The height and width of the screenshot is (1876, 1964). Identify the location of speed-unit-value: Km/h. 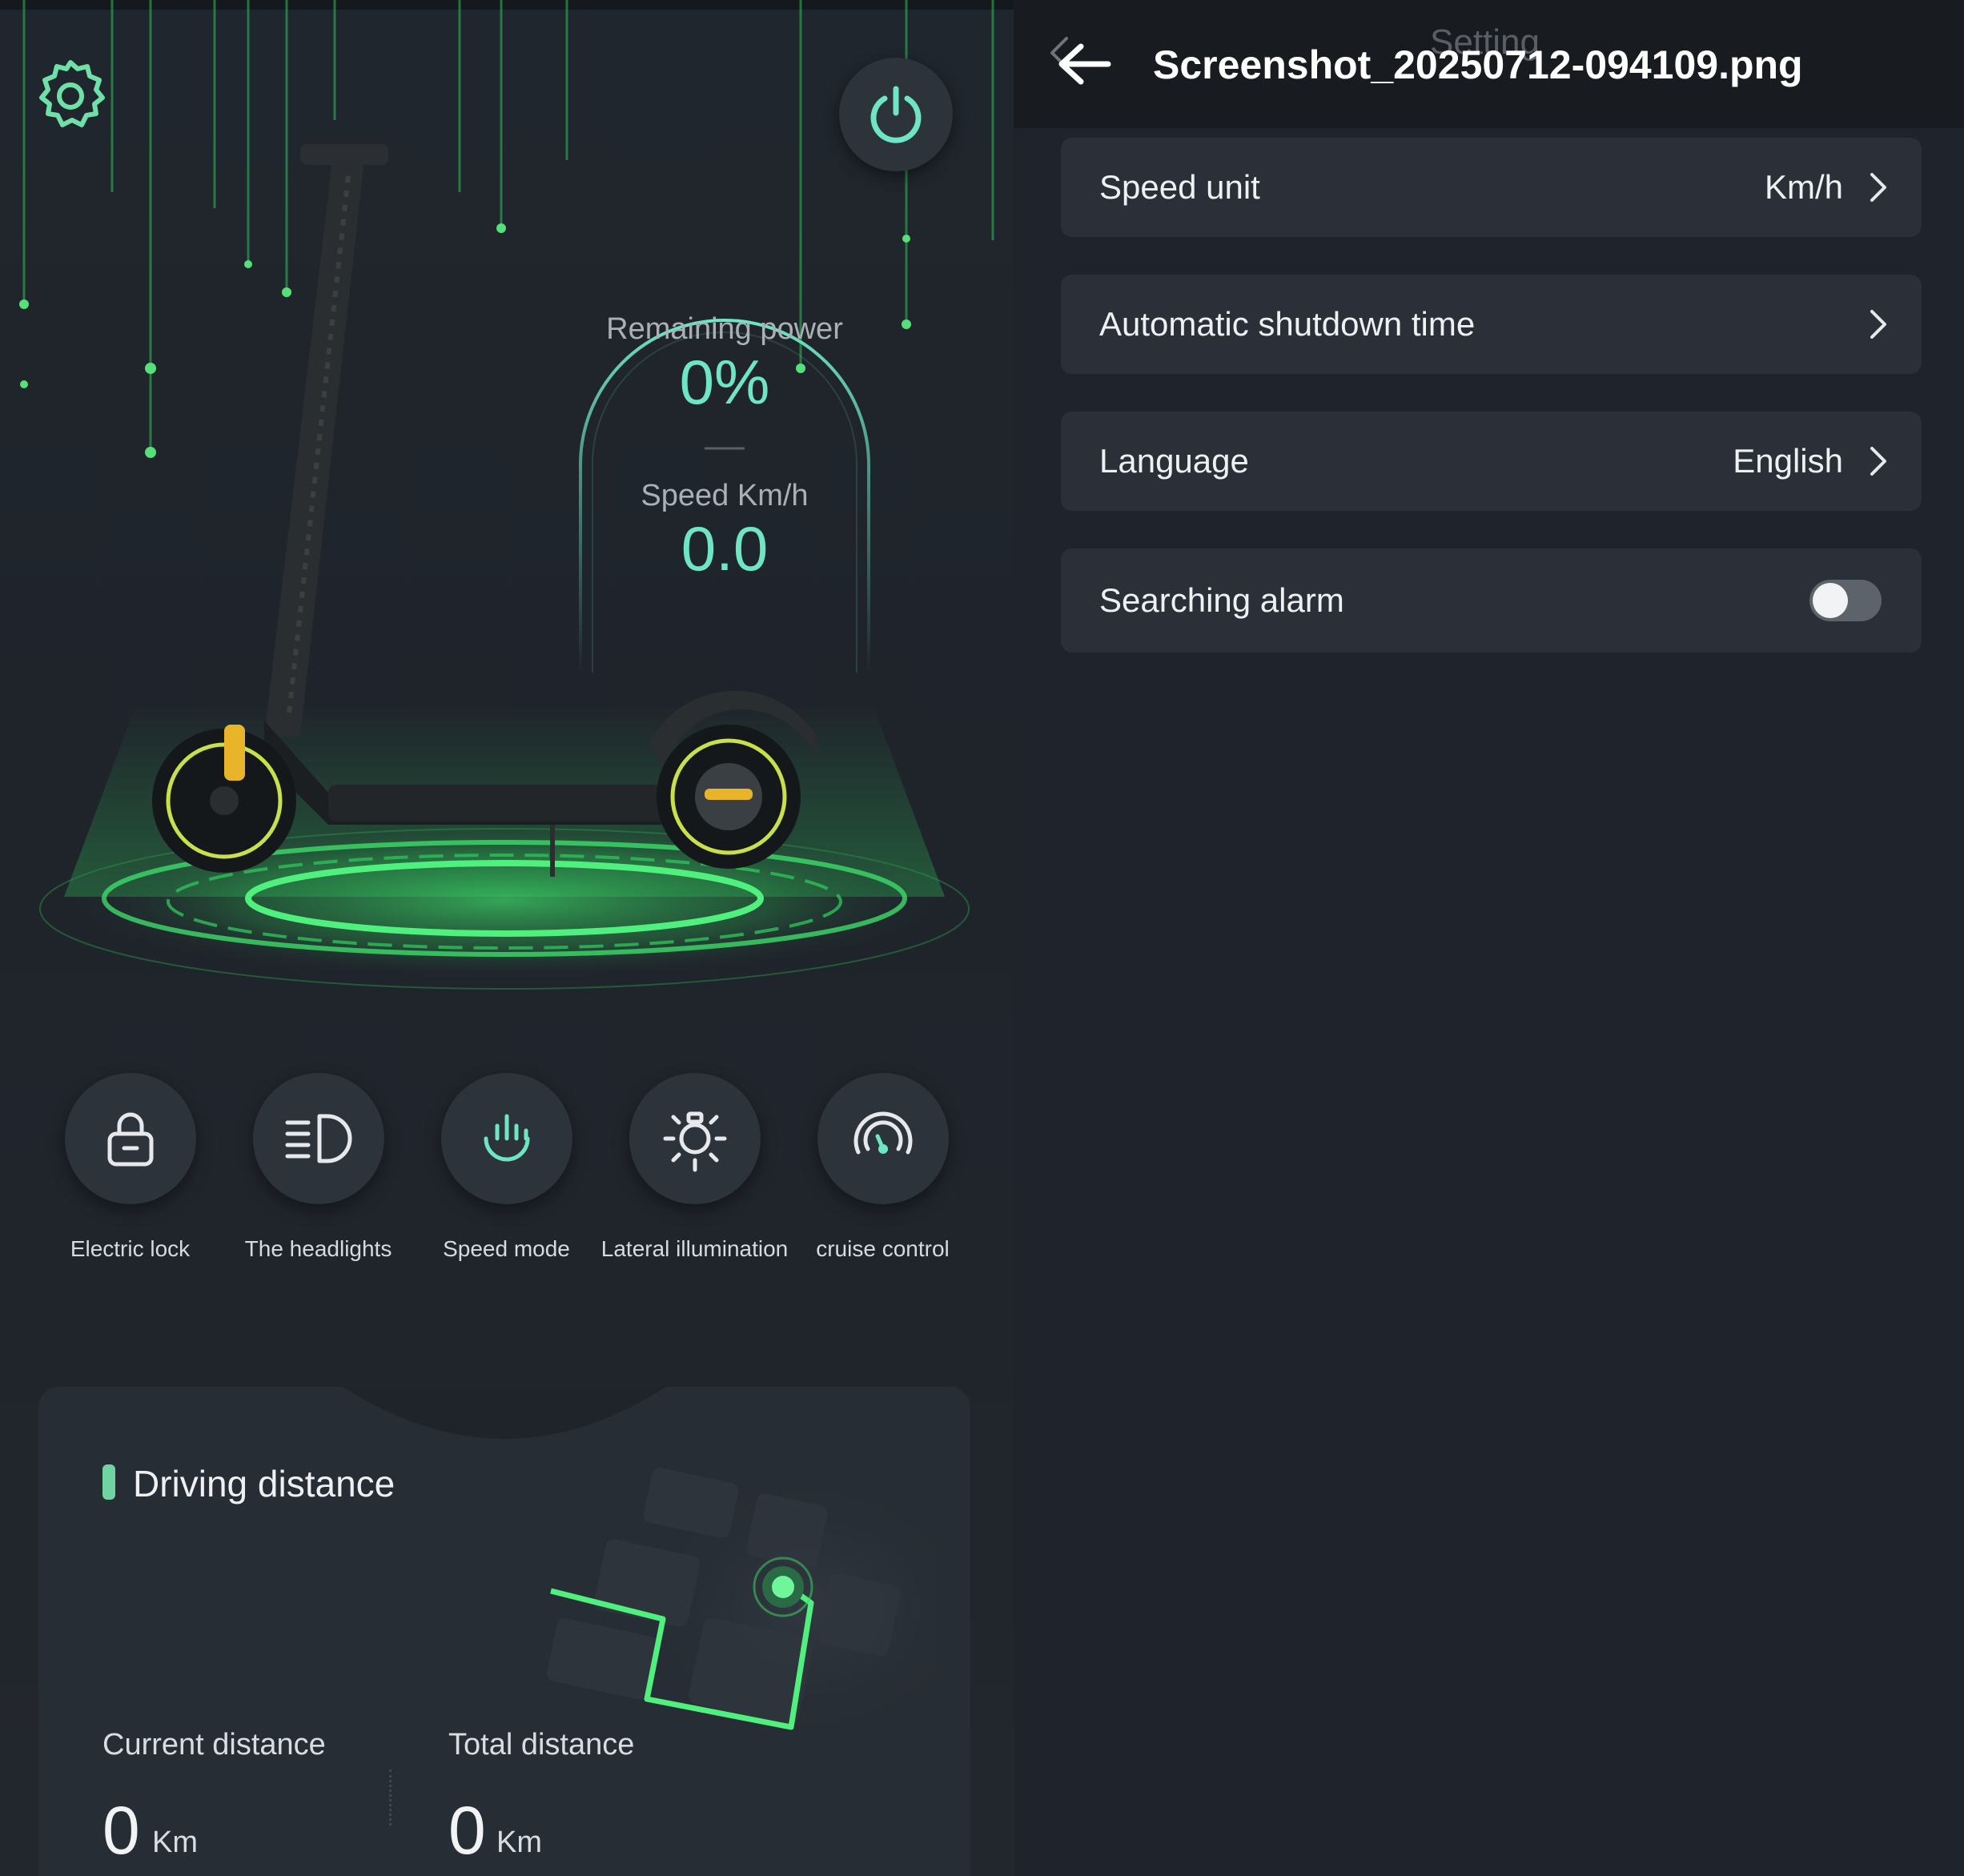
(1804, 187).